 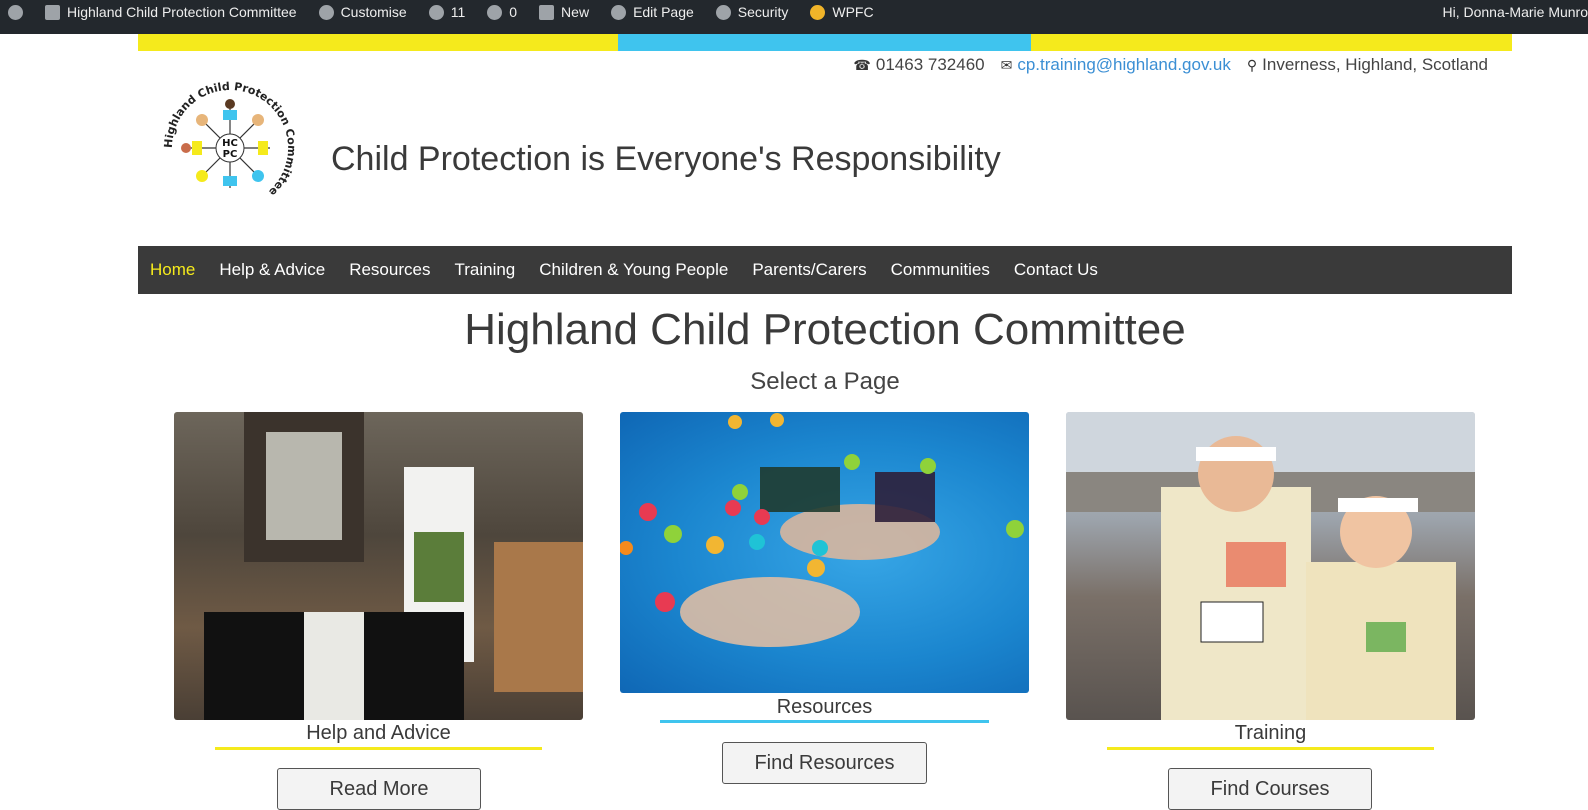 What do you see at coordinates (809, 270) in the screenshot?
I see `nav-item-parents-carers: Parents/Carers` at bounding box center [809, 270].